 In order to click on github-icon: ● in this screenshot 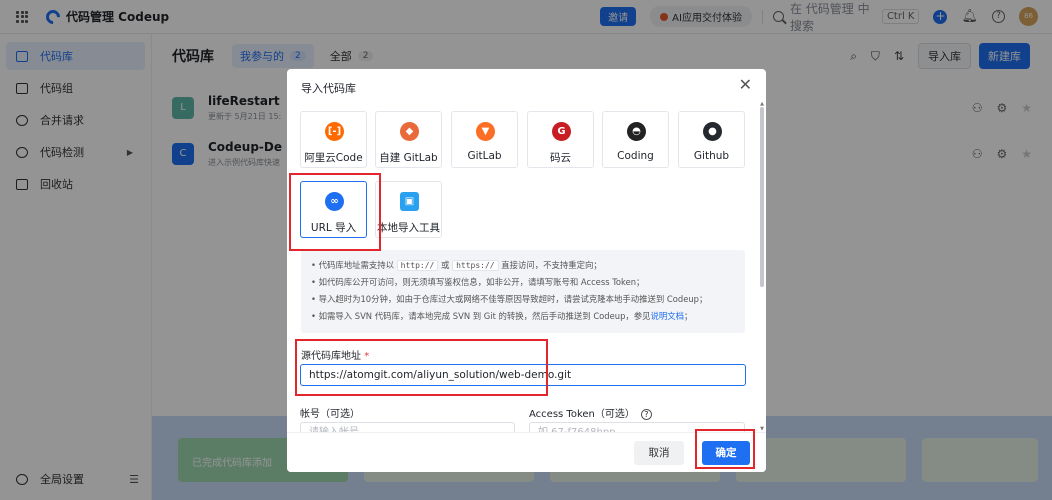, I will do `click(712, 131)`.